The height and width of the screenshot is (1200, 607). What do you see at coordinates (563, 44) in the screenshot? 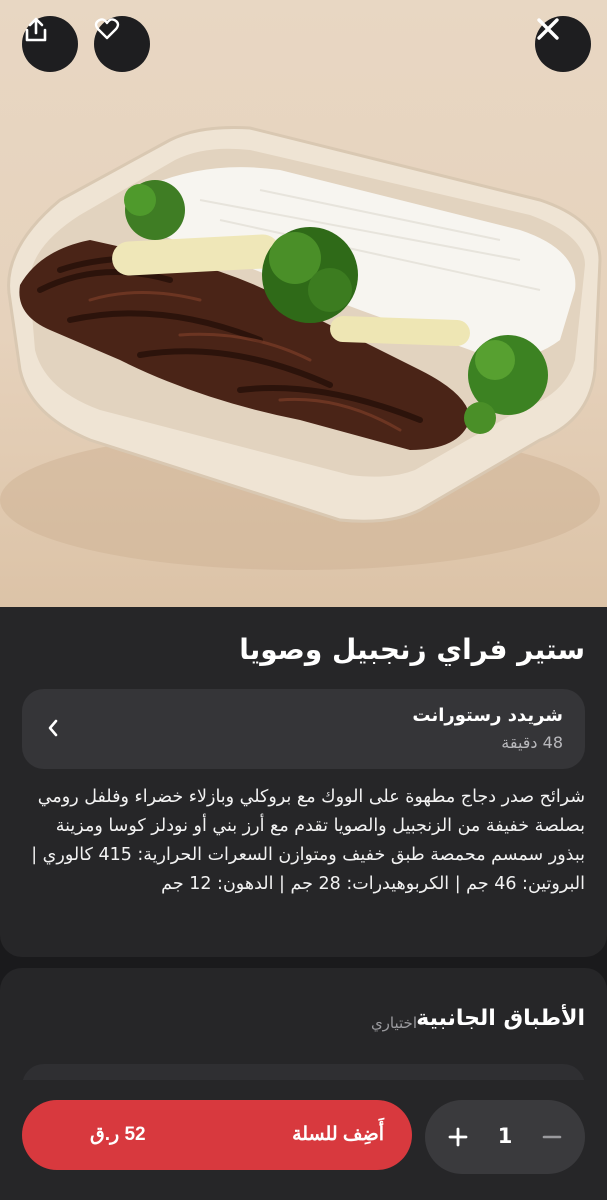
I see `close-button` at bounding box center [563, 44].